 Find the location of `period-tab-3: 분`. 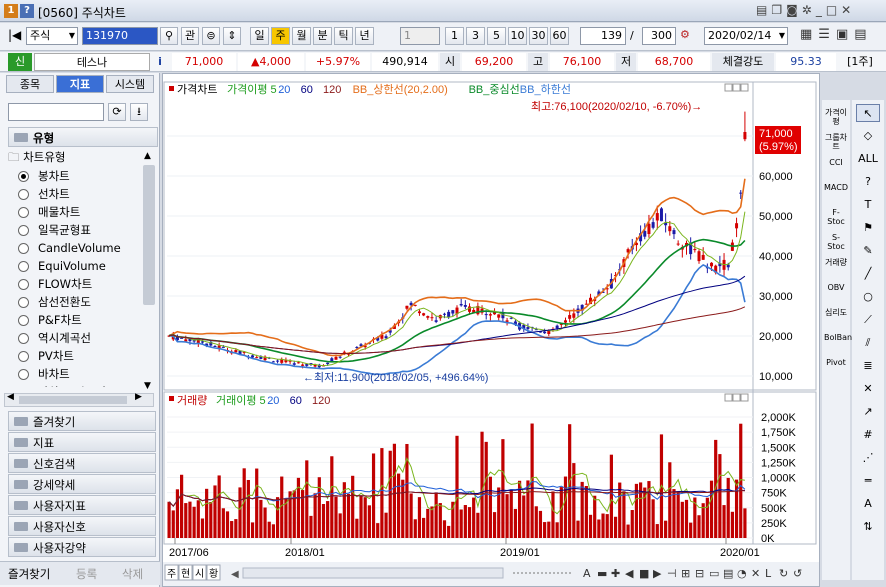

period-tab-3: 분 is located at coordinates (322, 36).